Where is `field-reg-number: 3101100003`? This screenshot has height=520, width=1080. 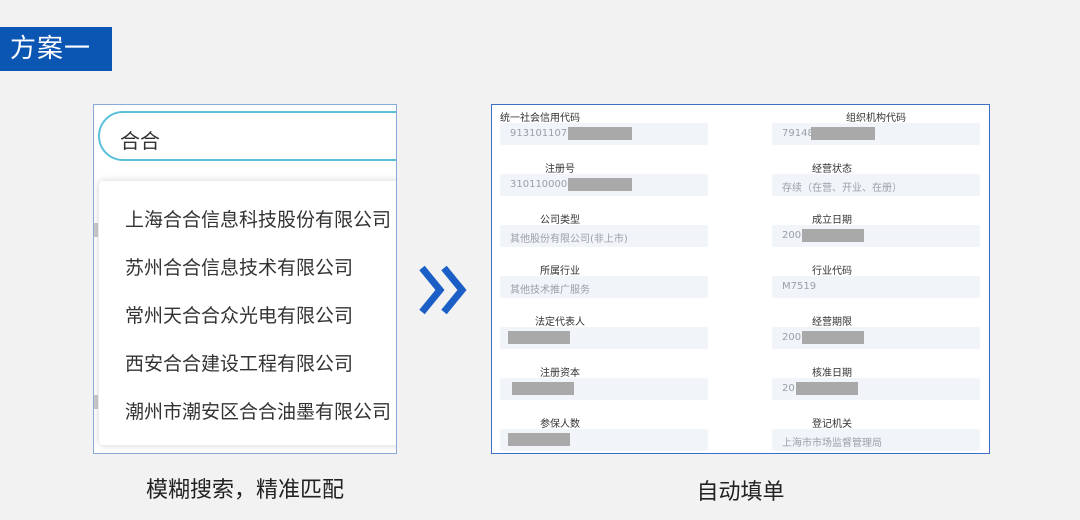
field-reg-number: 3101100003 is located at coordinates (604, 185).